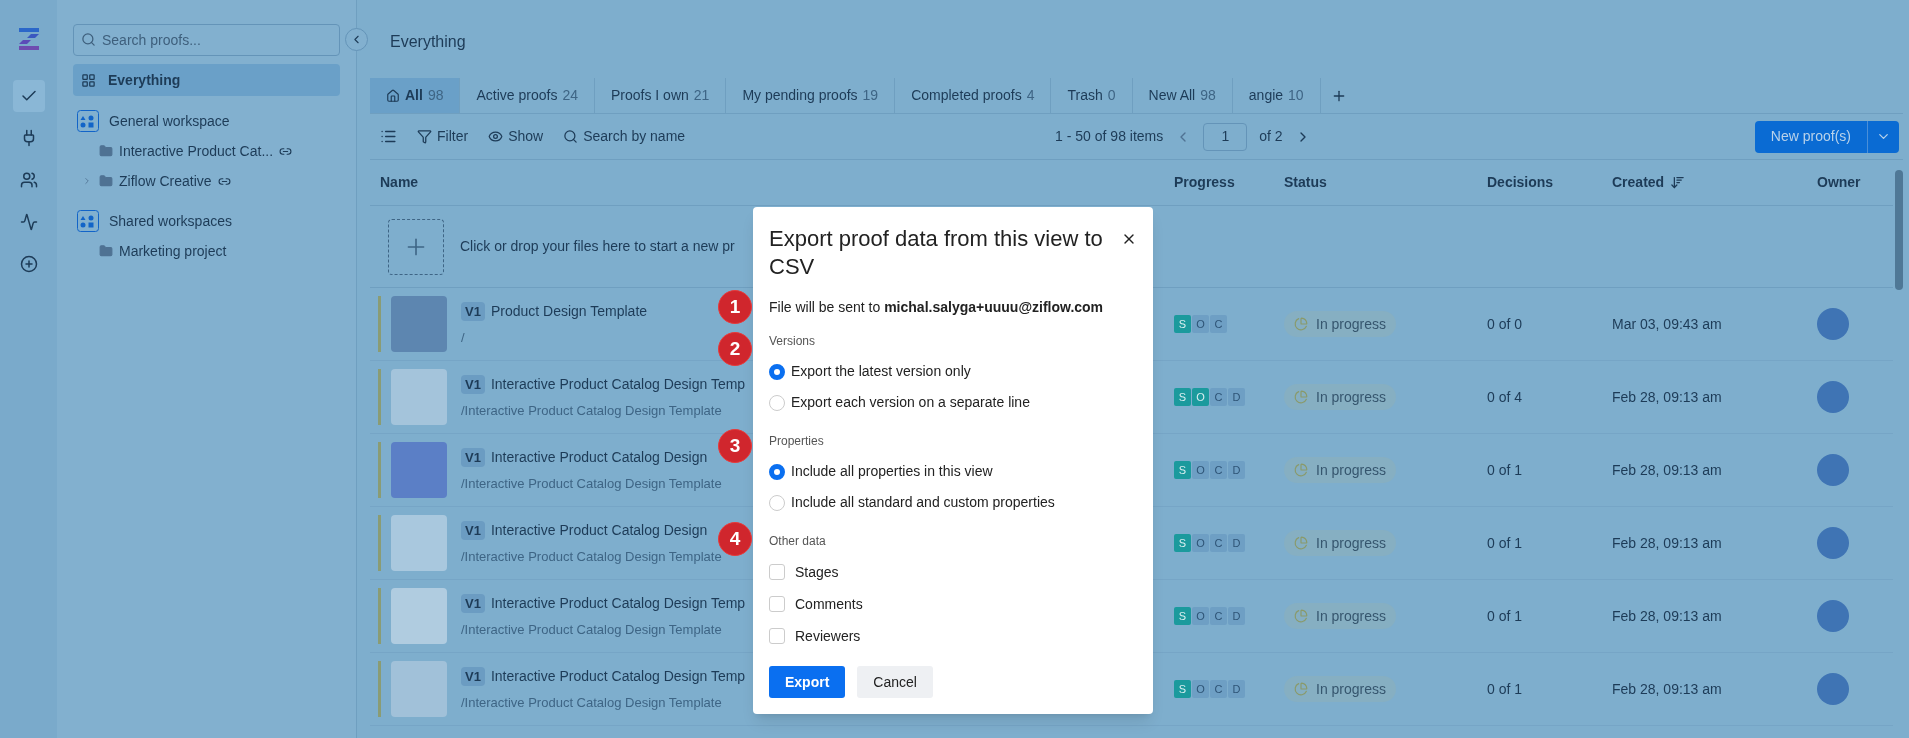 The height and width of the screenshot is (738, 1909). I want to click on column-header: Owner, so click(1839, 182).